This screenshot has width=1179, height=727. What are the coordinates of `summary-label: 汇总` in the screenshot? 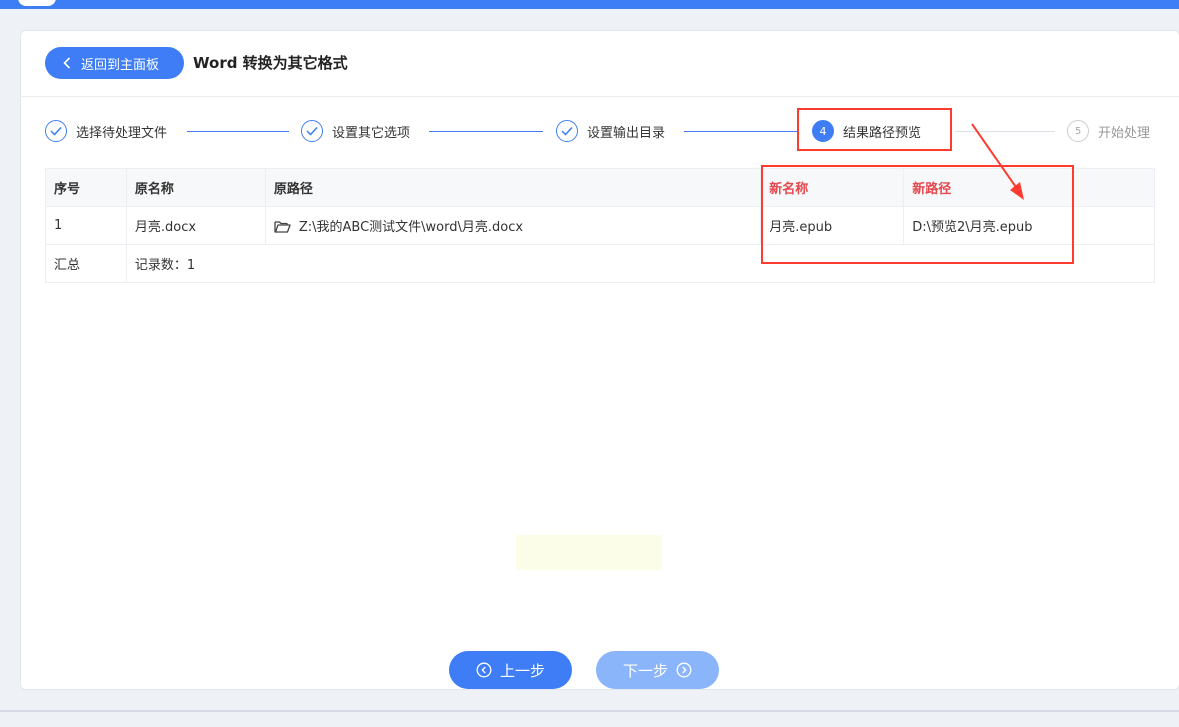 It's located at (86, 263).